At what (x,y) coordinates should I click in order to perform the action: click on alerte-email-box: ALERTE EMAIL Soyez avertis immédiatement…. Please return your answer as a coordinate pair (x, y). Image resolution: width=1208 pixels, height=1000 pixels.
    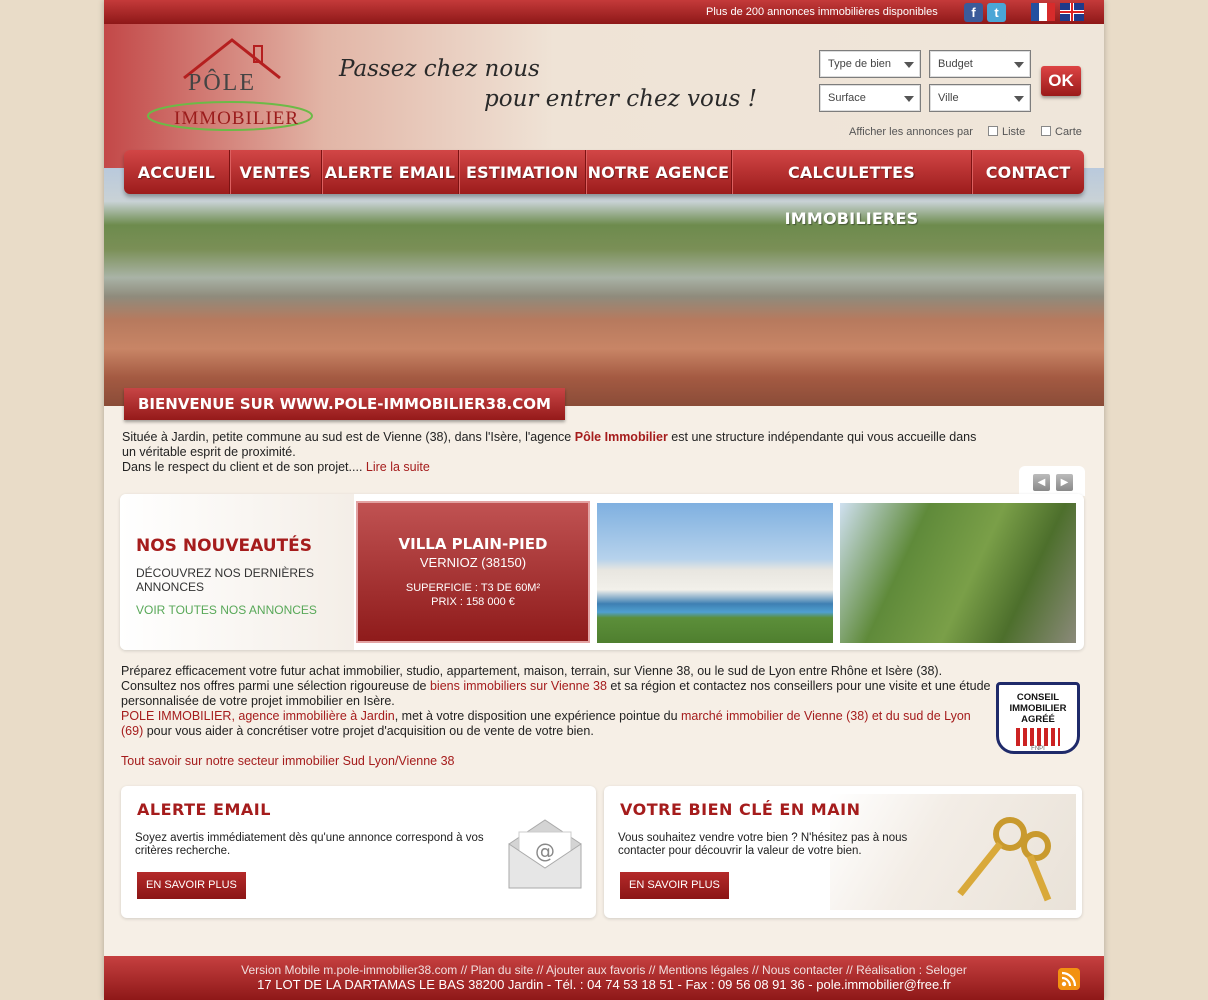
    Looking at the image, I should click on (358, 852).